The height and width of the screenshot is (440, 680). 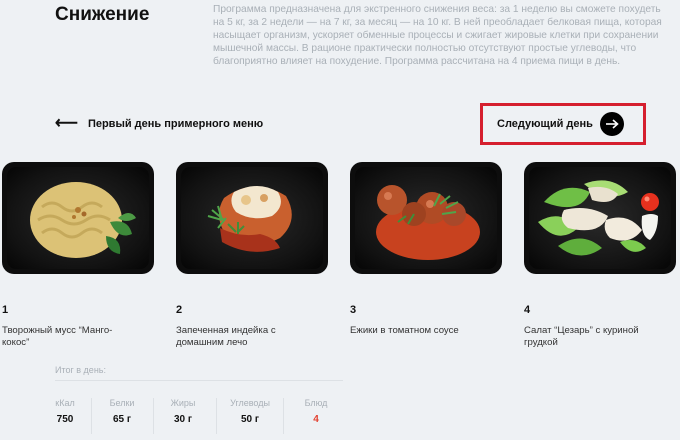 What do you see at coordinates (183, 403) in the screenshot?
I see `stat-label: Жиры` at bounding box center [183, 403].